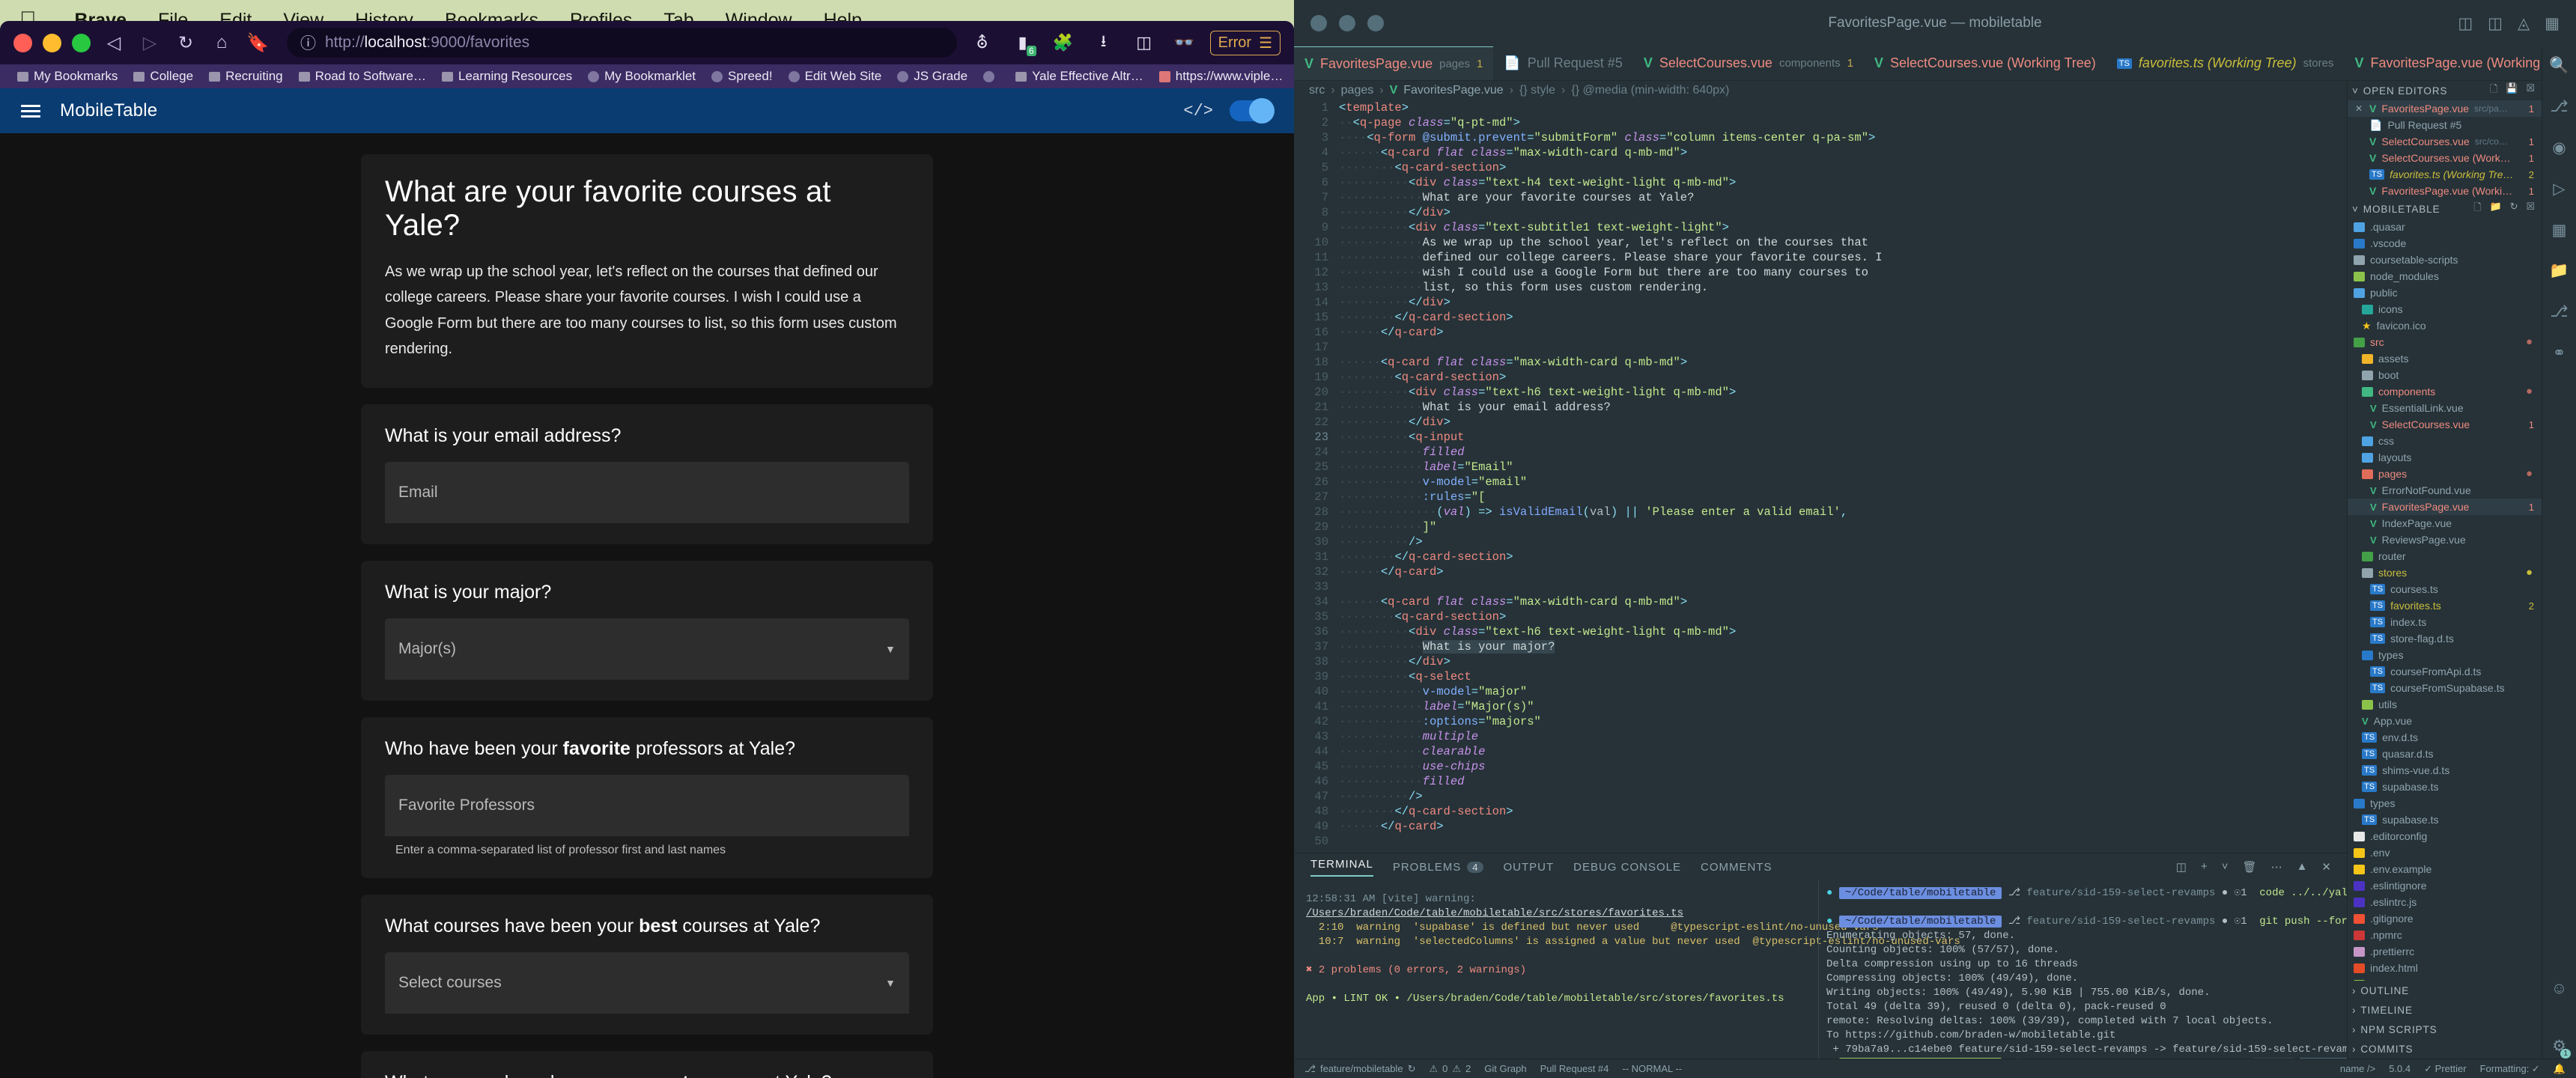  I want to click on tab-favorites-ts-working-tree: TS favorites.ts (Working Tree) stores, so click(2225, 63).